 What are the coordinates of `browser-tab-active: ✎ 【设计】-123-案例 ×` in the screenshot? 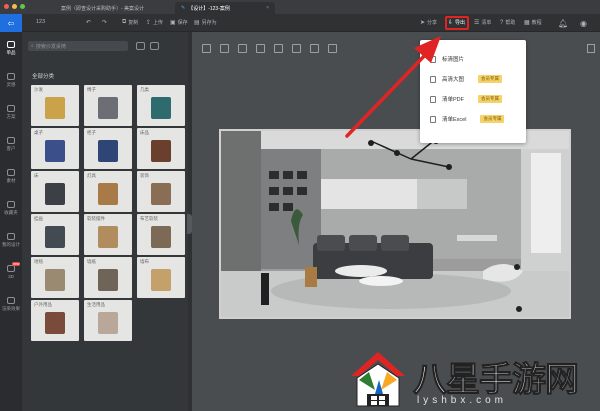 It's located at (225, 8).